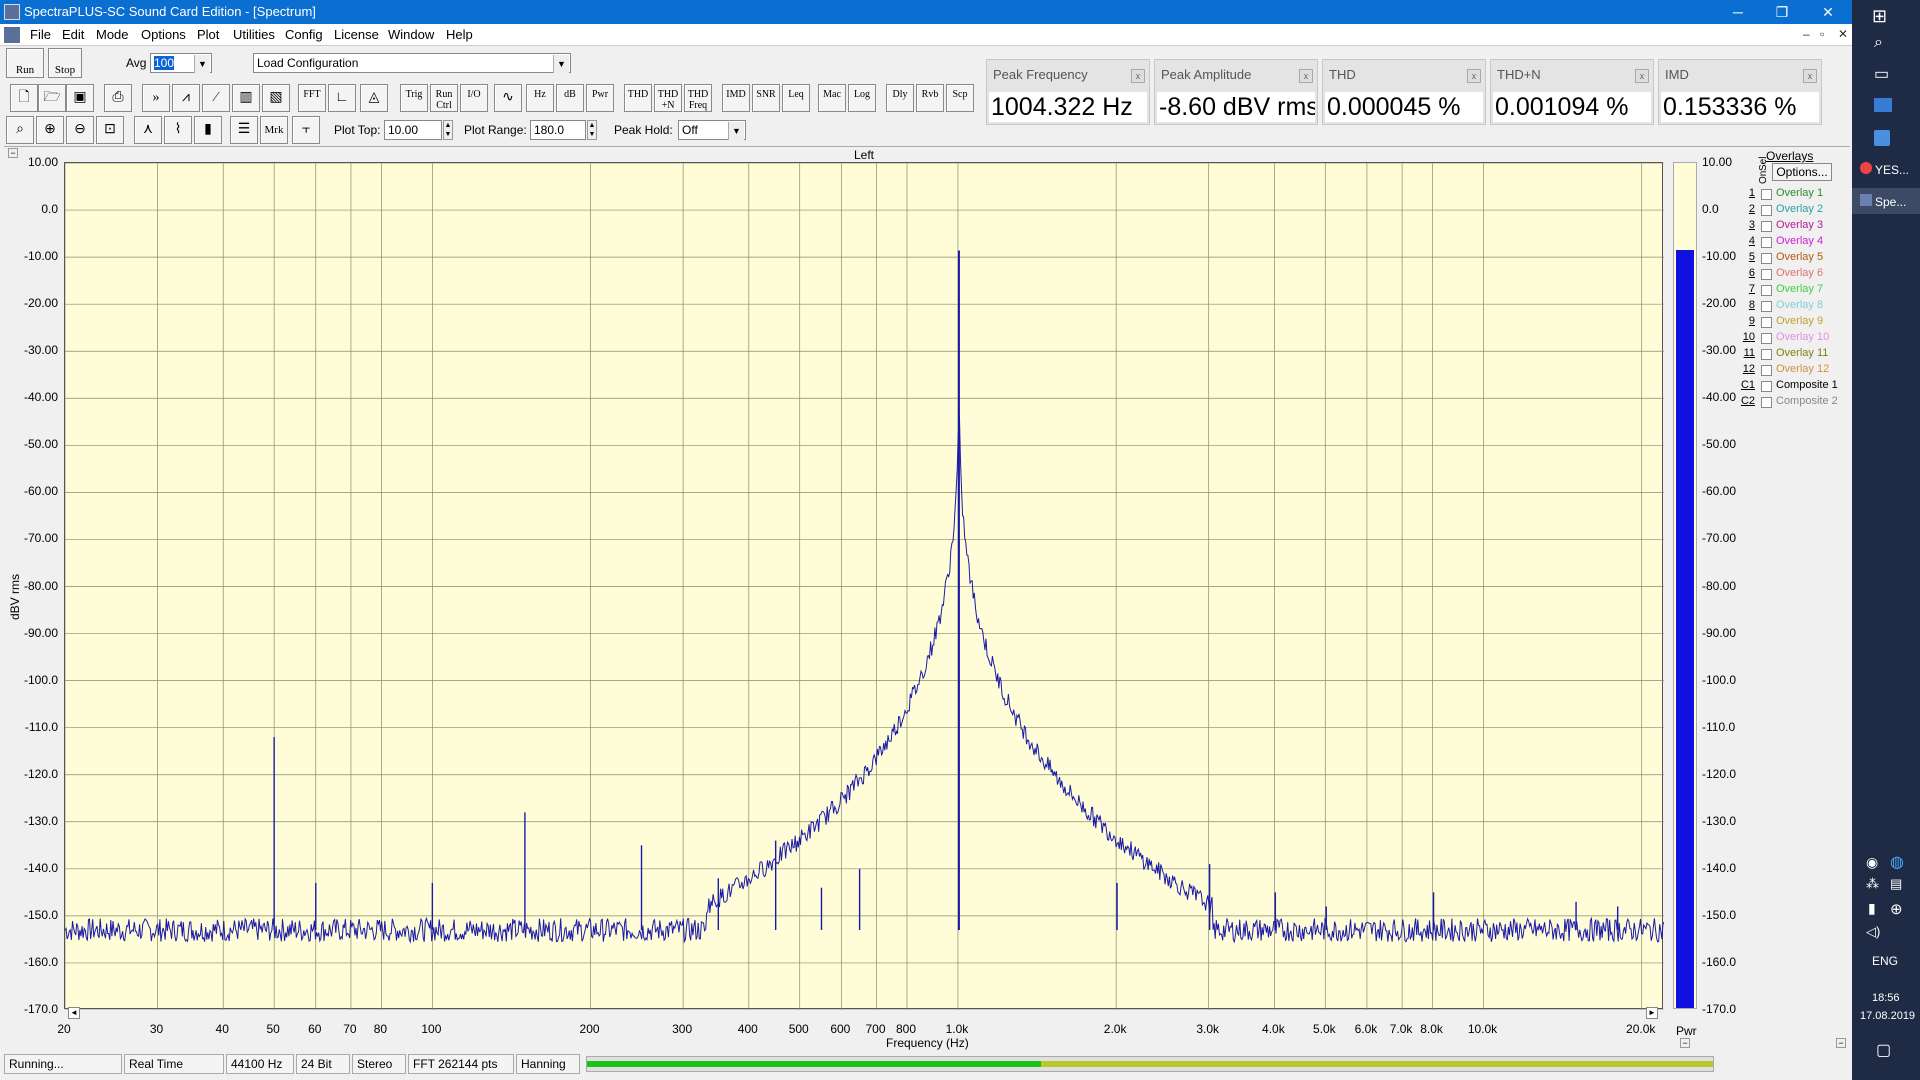 The width and height of the screenshot is (1920, 1080). I want to click on sine-generator-icon: ◬, so click(374, 98).